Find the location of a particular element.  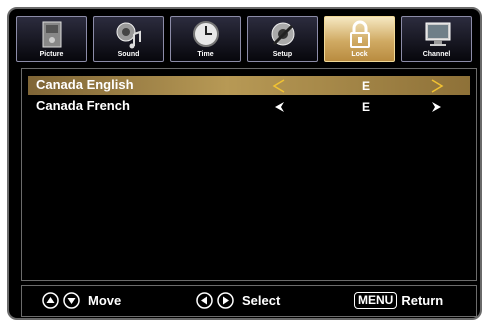

tab-picture: Picture is located at coordinates (51, 39).